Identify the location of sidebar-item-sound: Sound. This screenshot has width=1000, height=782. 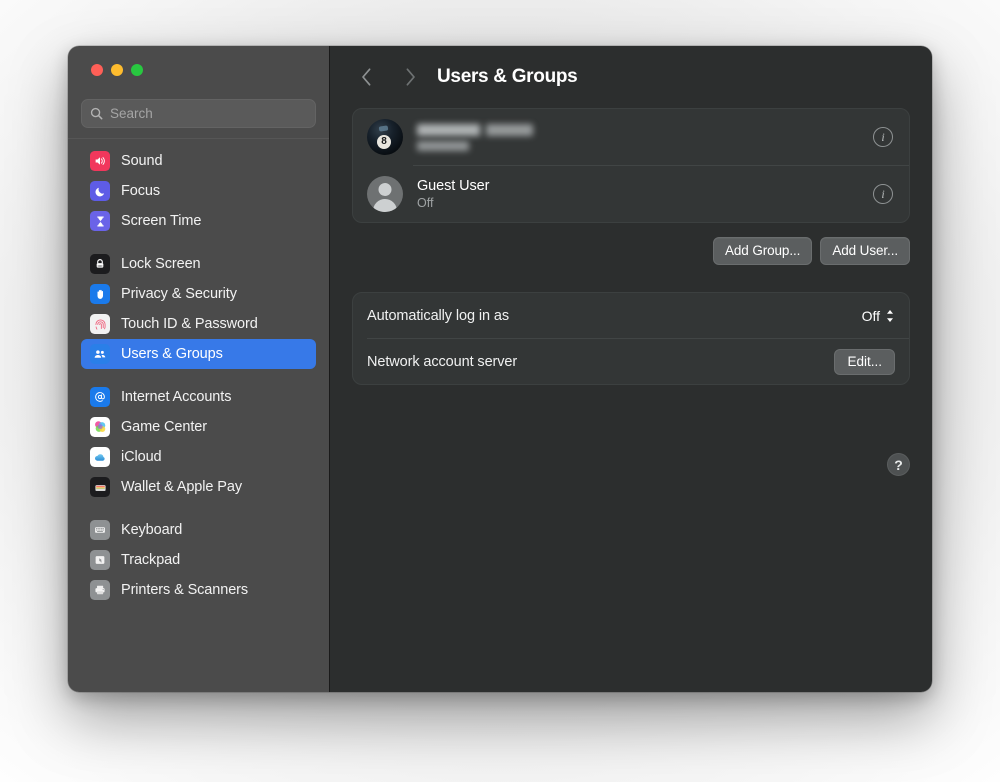
(198, 161).